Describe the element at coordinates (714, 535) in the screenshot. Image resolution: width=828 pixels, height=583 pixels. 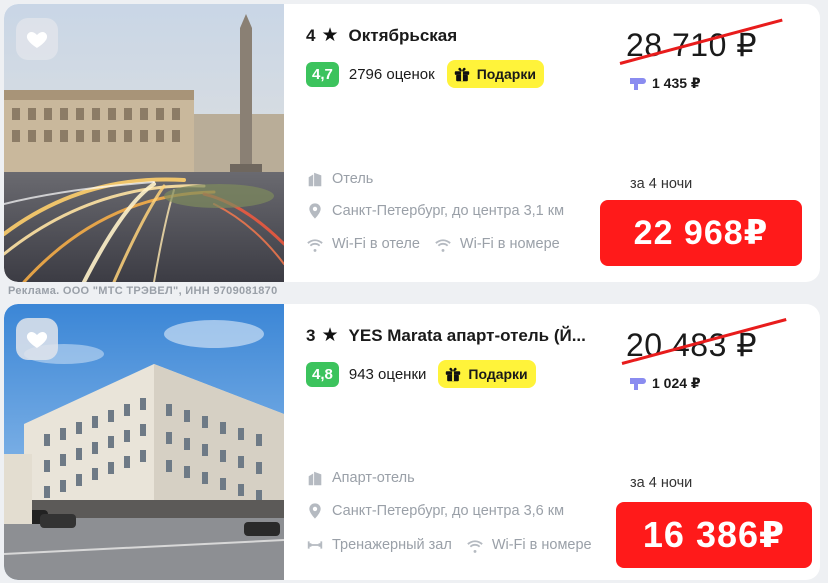
I see `price-button: 16 386₽` at that location.